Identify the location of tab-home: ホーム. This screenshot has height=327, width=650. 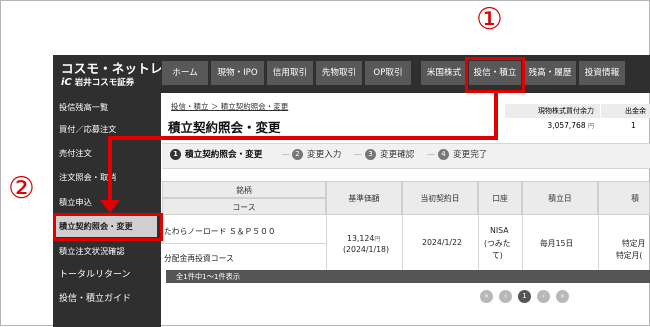
(185, 73).